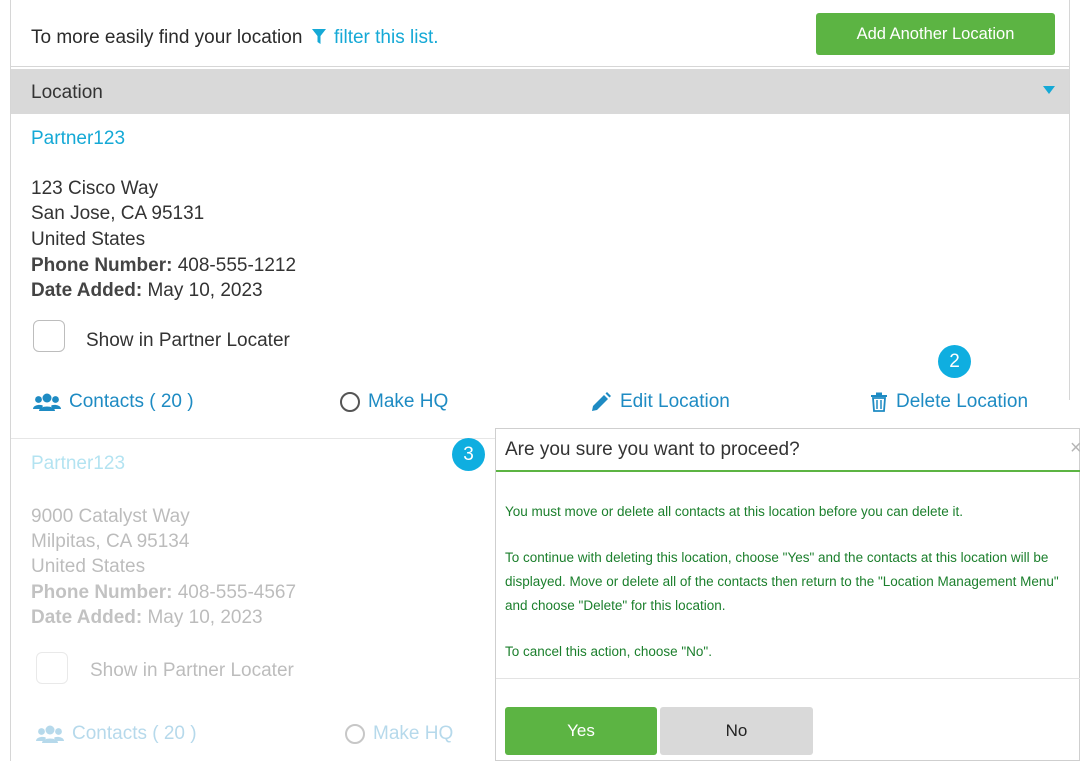 This screenshot has width=1080, height=761. What do you see at coordinates (386, 37) in the screenshot?
I see `filter-list-link: filter this list.` at bounding box center [386, 37].